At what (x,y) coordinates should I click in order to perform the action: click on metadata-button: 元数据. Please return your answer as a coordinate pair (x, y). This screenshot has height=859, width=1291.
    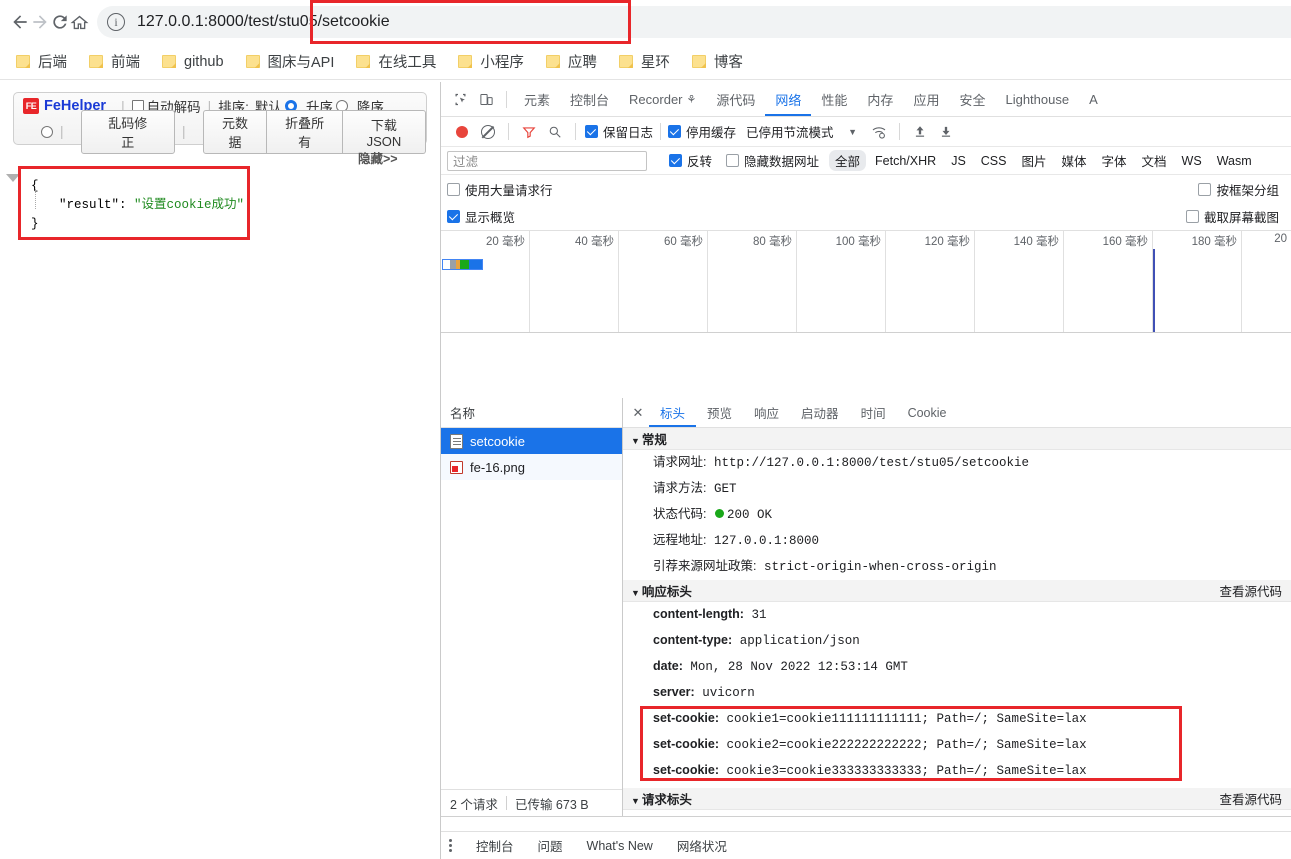
    Looking at the image, I should click on (235, 131).